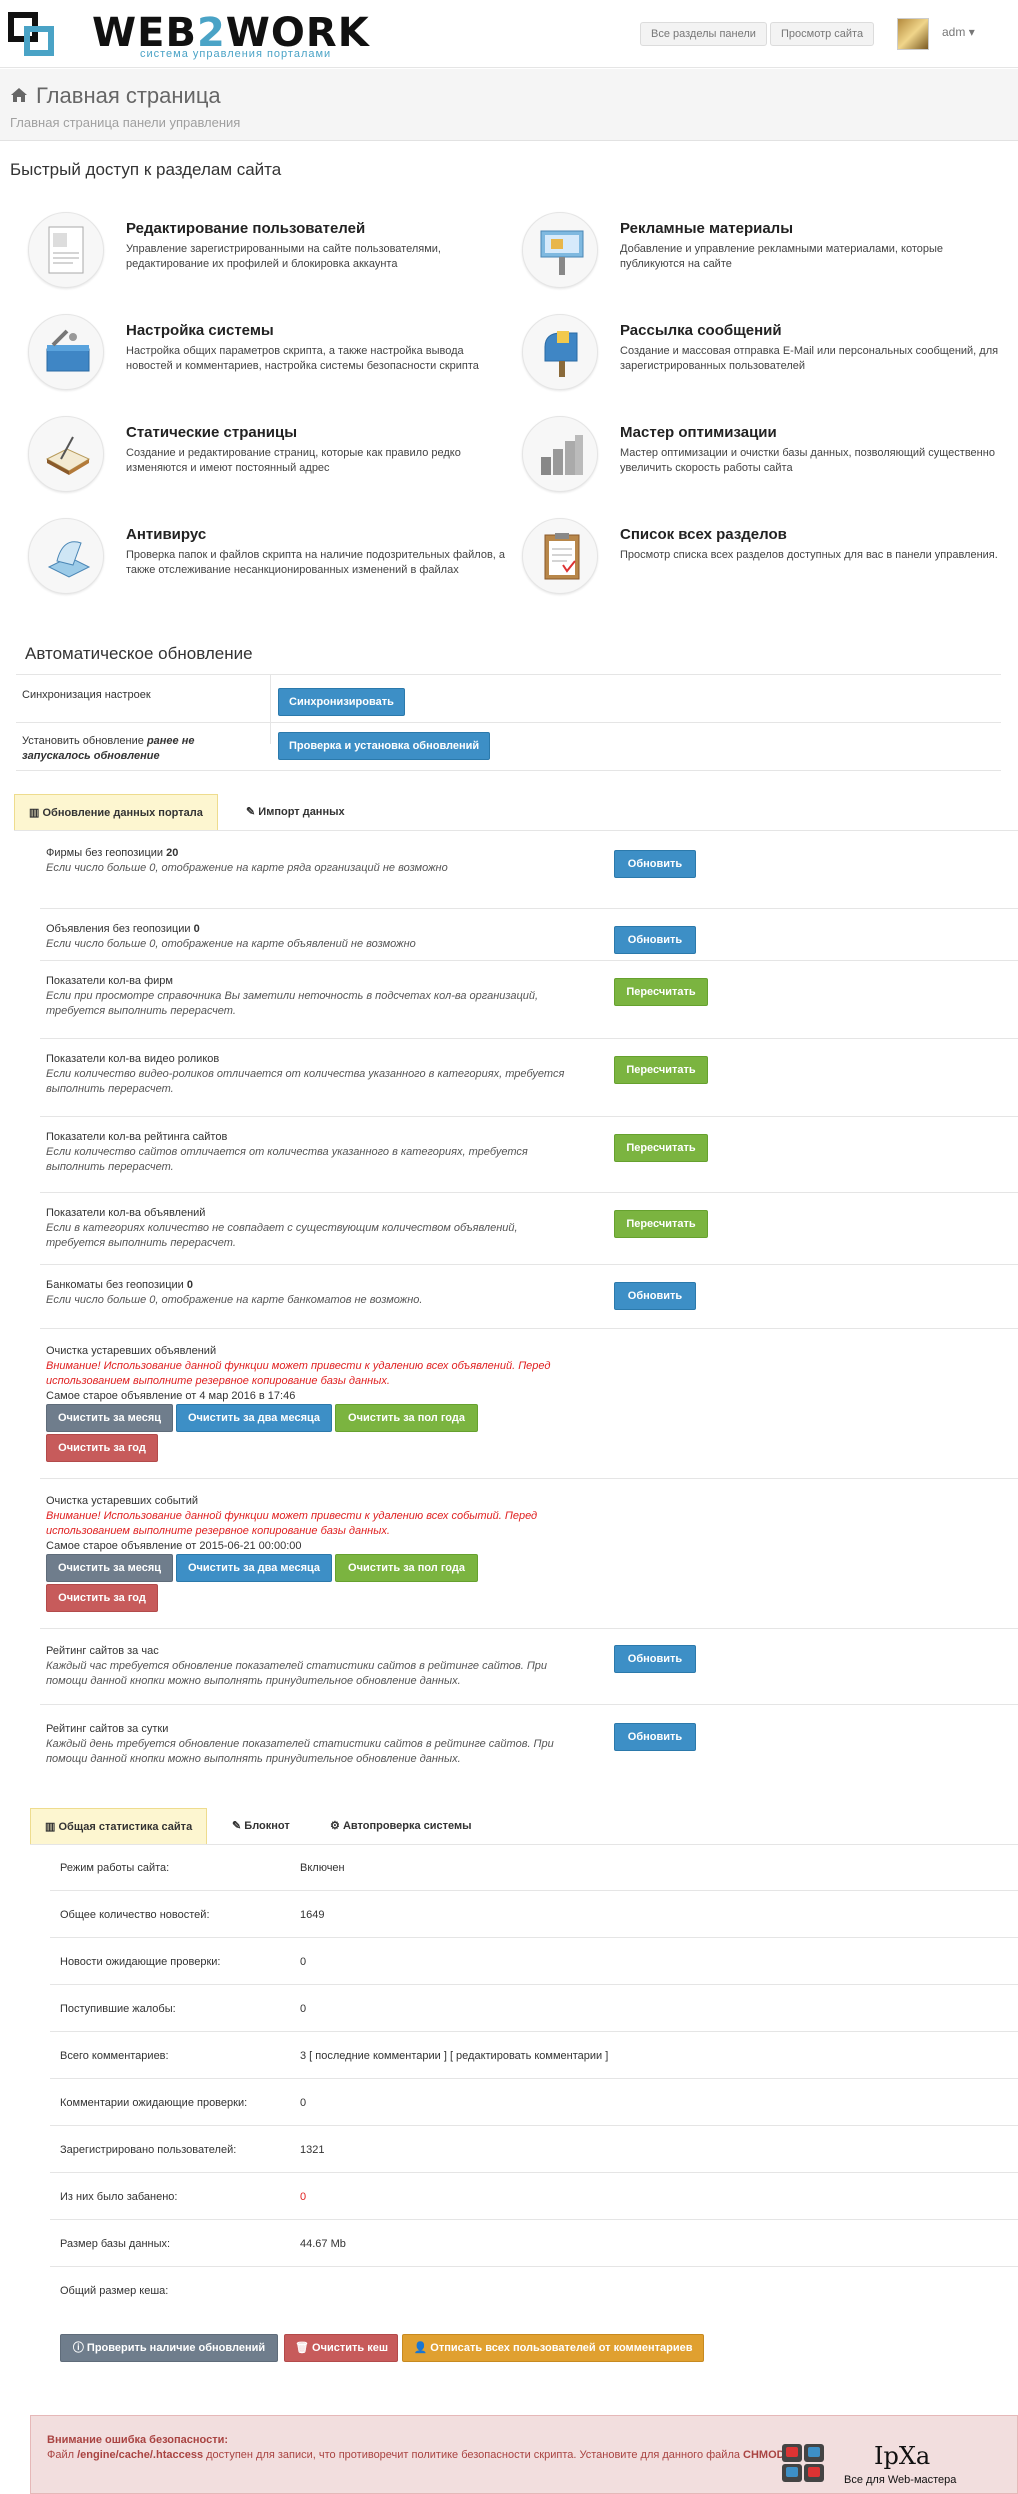 The image size is (1018, 2494). What do you see at coordinates (707, 228) in the screenshot?
I see `quick-item-title: Рекламные материалы` at bounding box center [707, 228].